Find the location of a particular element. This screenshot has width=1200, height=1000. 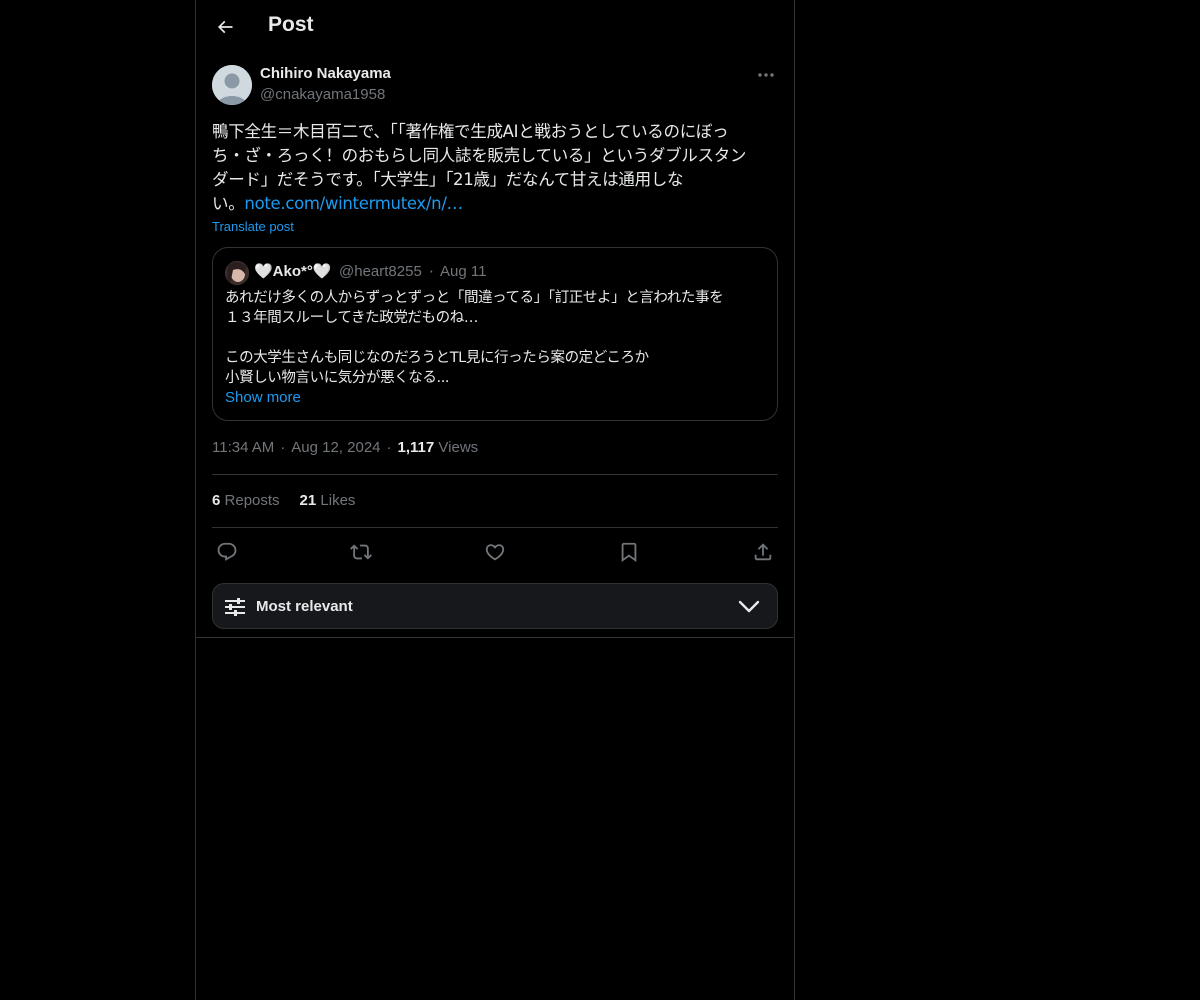

reposts-stat: 6 Reposts is located at coordinates (246, 500).